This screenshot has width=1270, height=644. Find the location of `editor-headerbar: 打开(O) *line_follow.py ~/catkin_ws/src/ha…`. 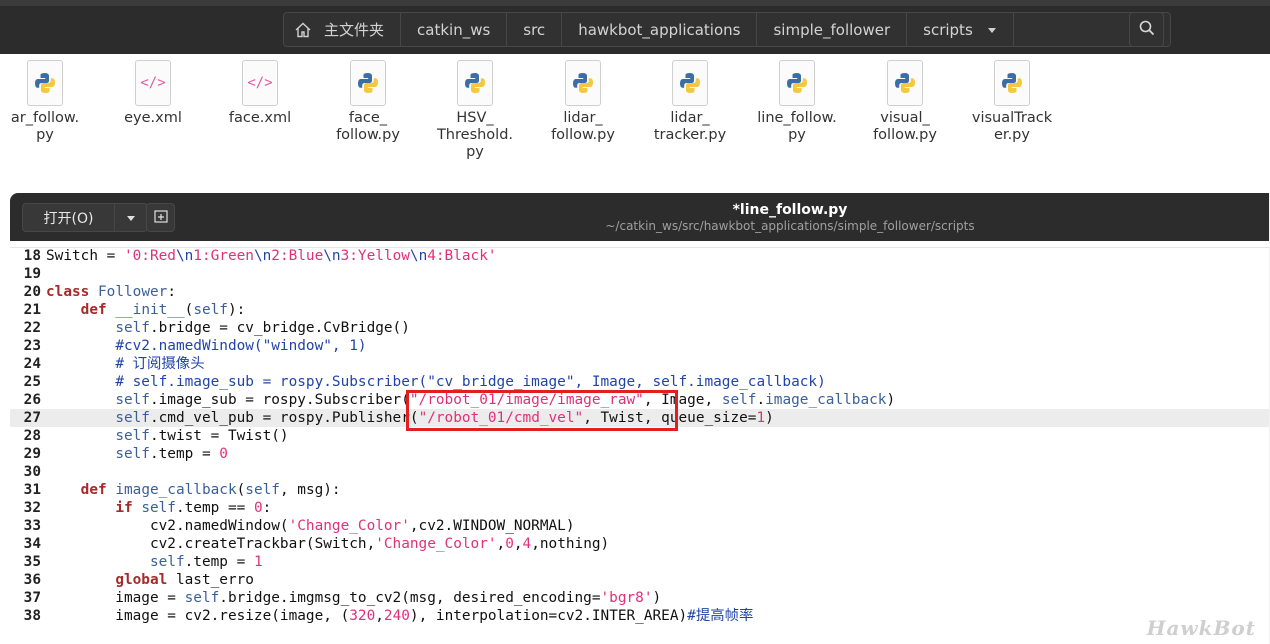

editor-headerbar: 打开(O) *line_follow.py ~/catkin_ws/src/ha… is located at coordinates (640, 217).